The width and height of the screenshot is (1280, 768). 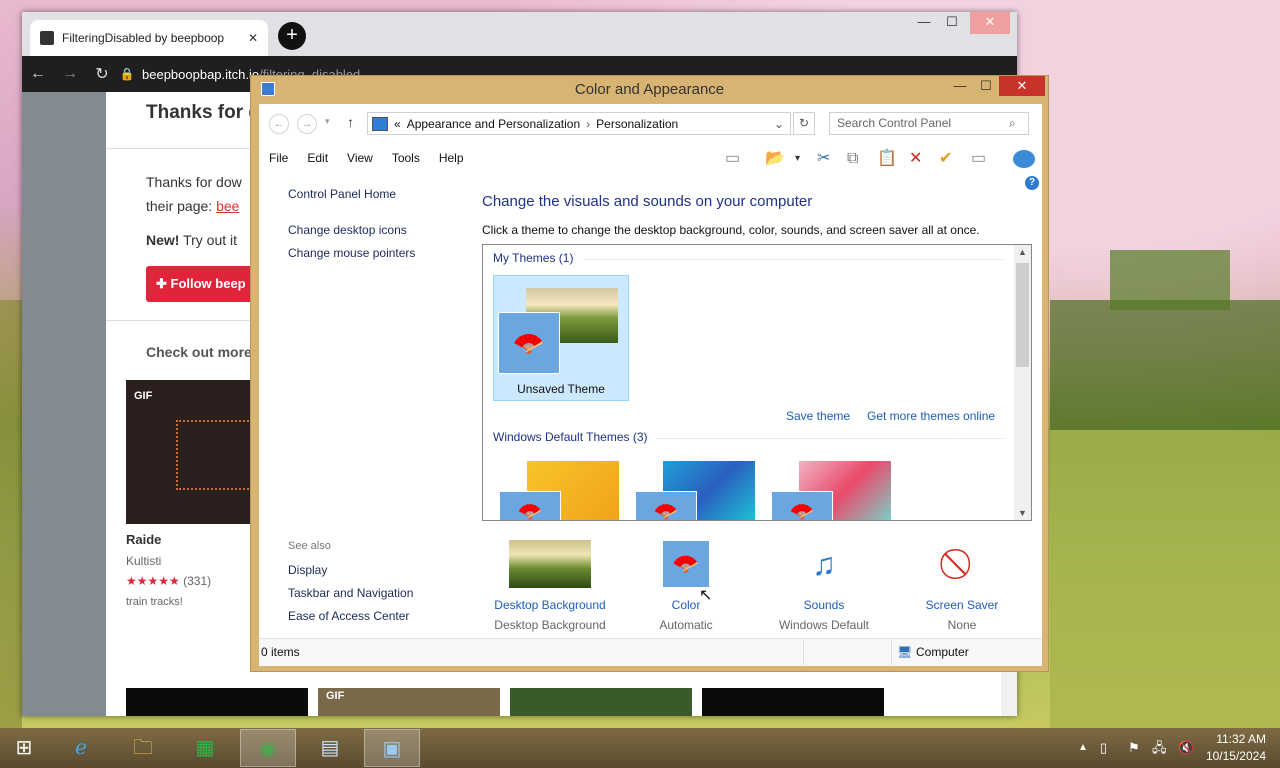 What do you see at coordinates (1022, 315) in the screenshot?
I see `scroll-thumb` at bounding box center [1022, 315].